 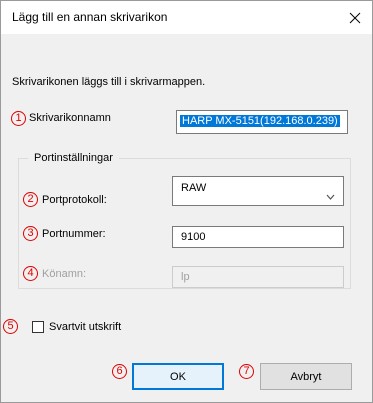 What do you see at coordinates (119, 371) in the screenshot?
I see `marker-6: 6` at bounding box center [119, 371].